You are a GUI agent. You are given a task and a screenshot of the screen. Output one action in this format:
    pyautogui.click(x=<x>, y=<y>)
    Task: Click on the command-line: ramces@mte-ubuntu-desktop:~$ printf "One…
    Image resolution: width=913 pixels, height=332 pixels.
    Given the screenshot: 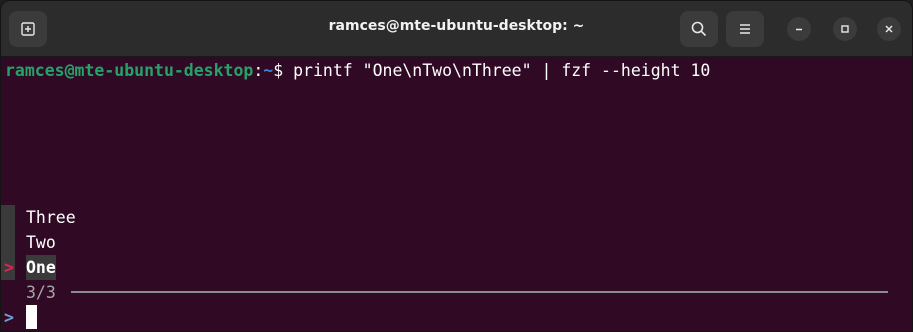 What is the action you would take?
    pyautogui.click(x=357, y=70)
    